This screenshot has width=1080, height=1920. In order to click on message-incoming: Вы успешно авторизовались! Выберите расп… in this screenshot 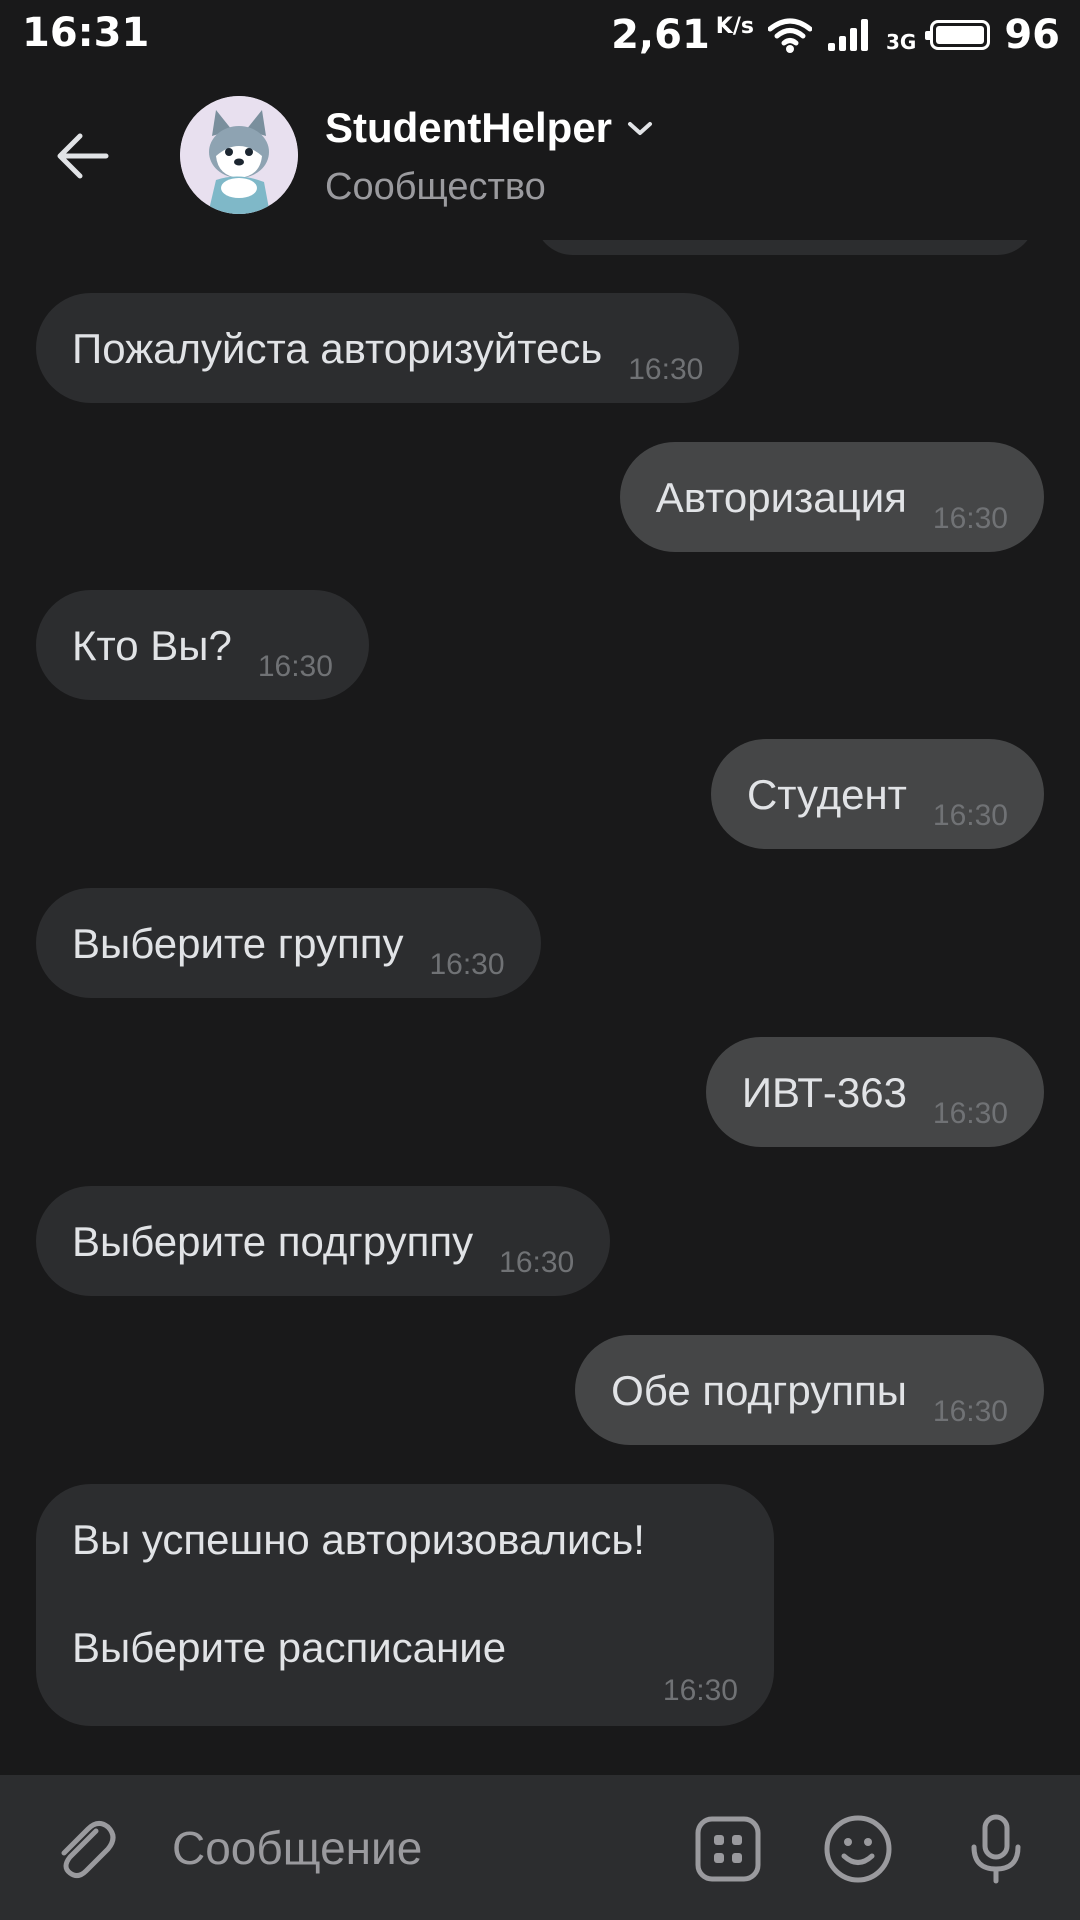, I will do `click(405, 1605)`.